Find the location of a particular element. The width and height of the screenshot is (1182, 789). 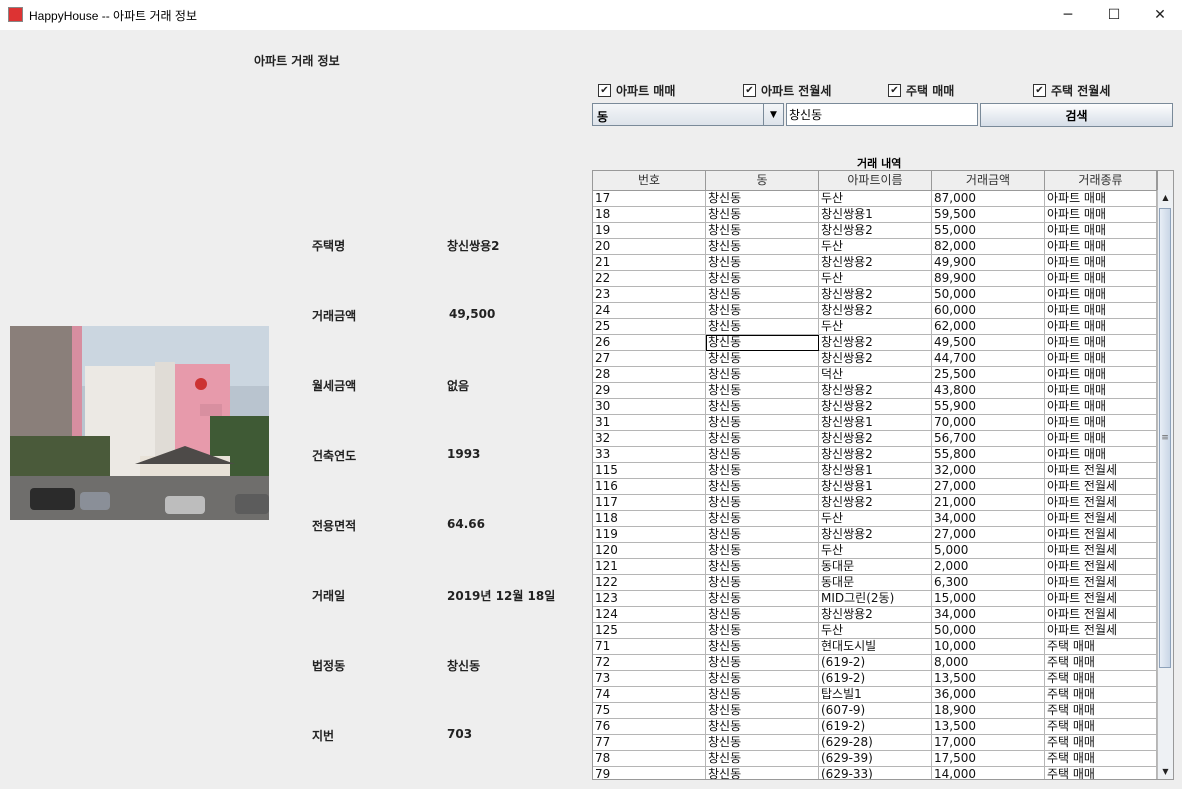

column-header-number: 번호 is located at coordinates (649, 180).